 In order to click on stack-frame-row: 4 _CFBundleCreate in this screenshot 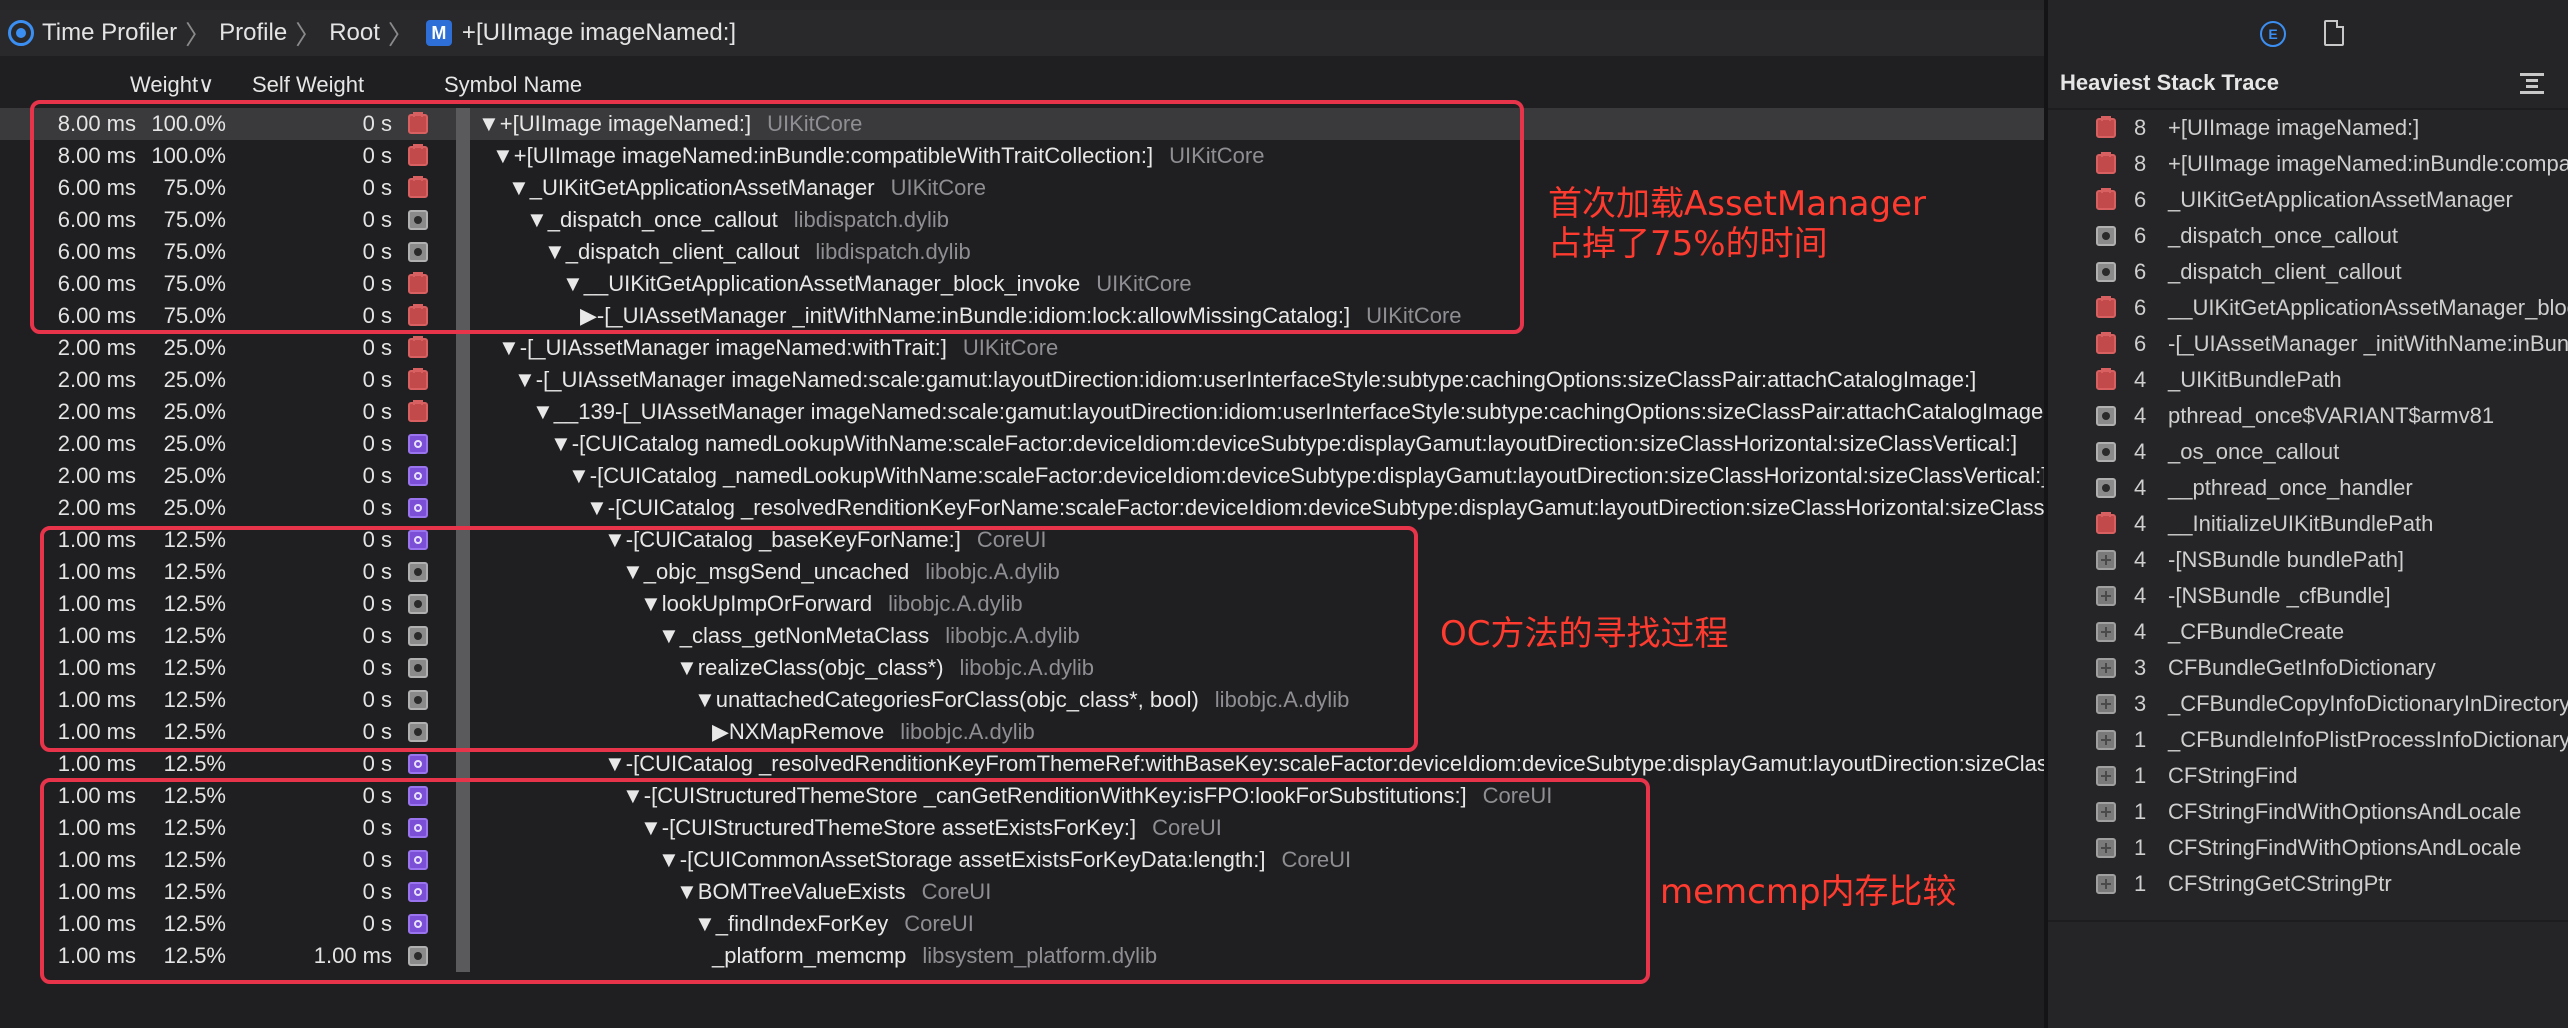, I will do `click(2308, 632)`.